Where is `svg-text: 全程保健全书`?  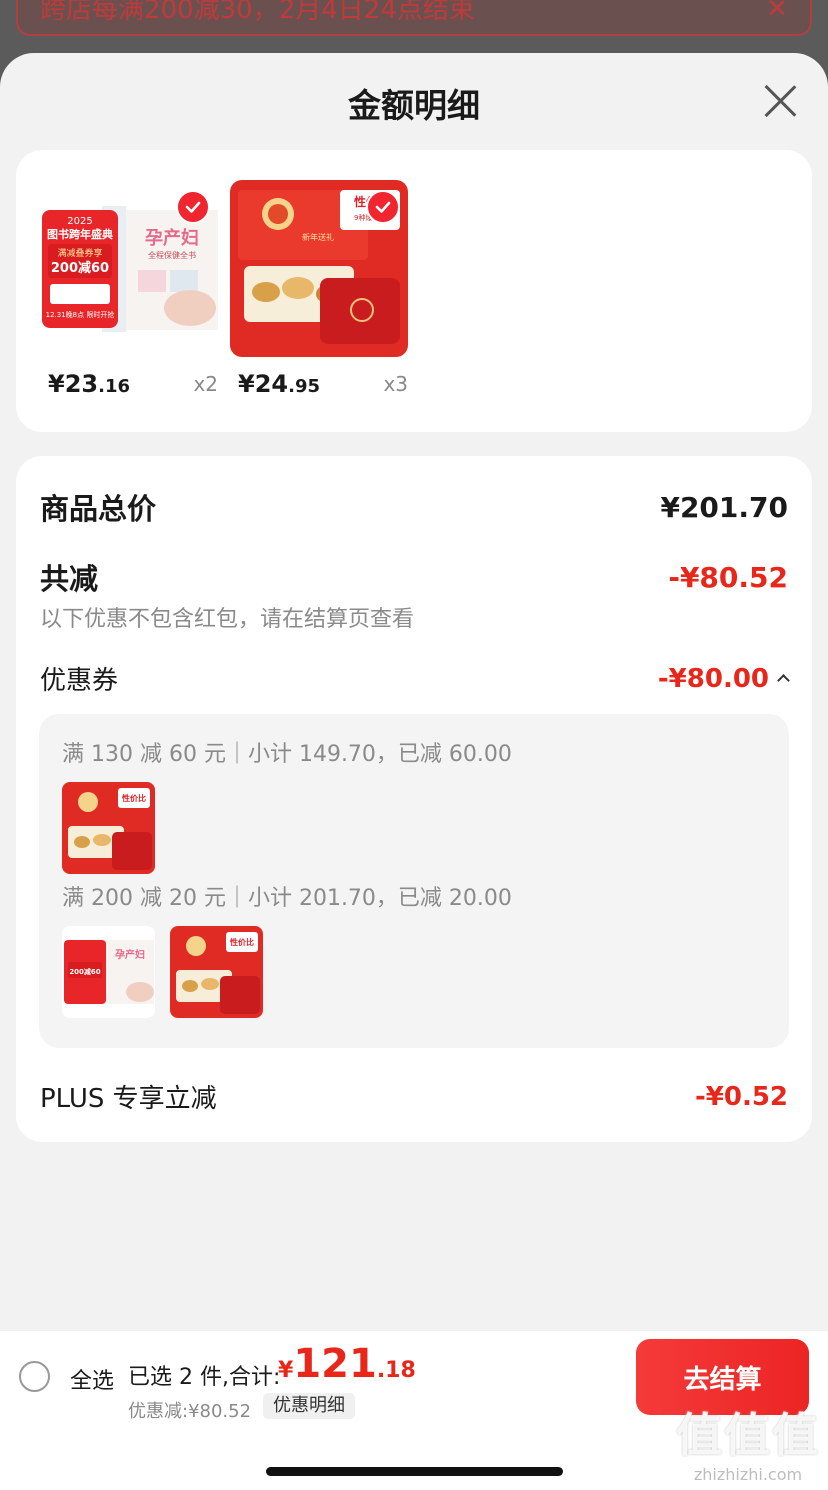 svg-text: 全程保健全书 is located at coordinates (172, 255).